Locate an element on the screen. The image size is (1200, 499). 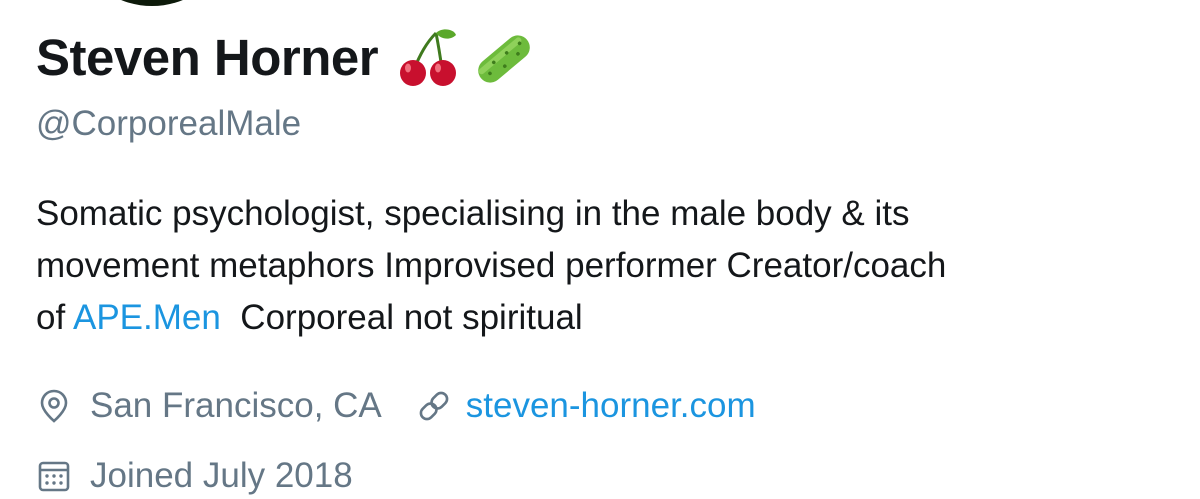
cucumber-emoji is located at coordinates (504, 57).